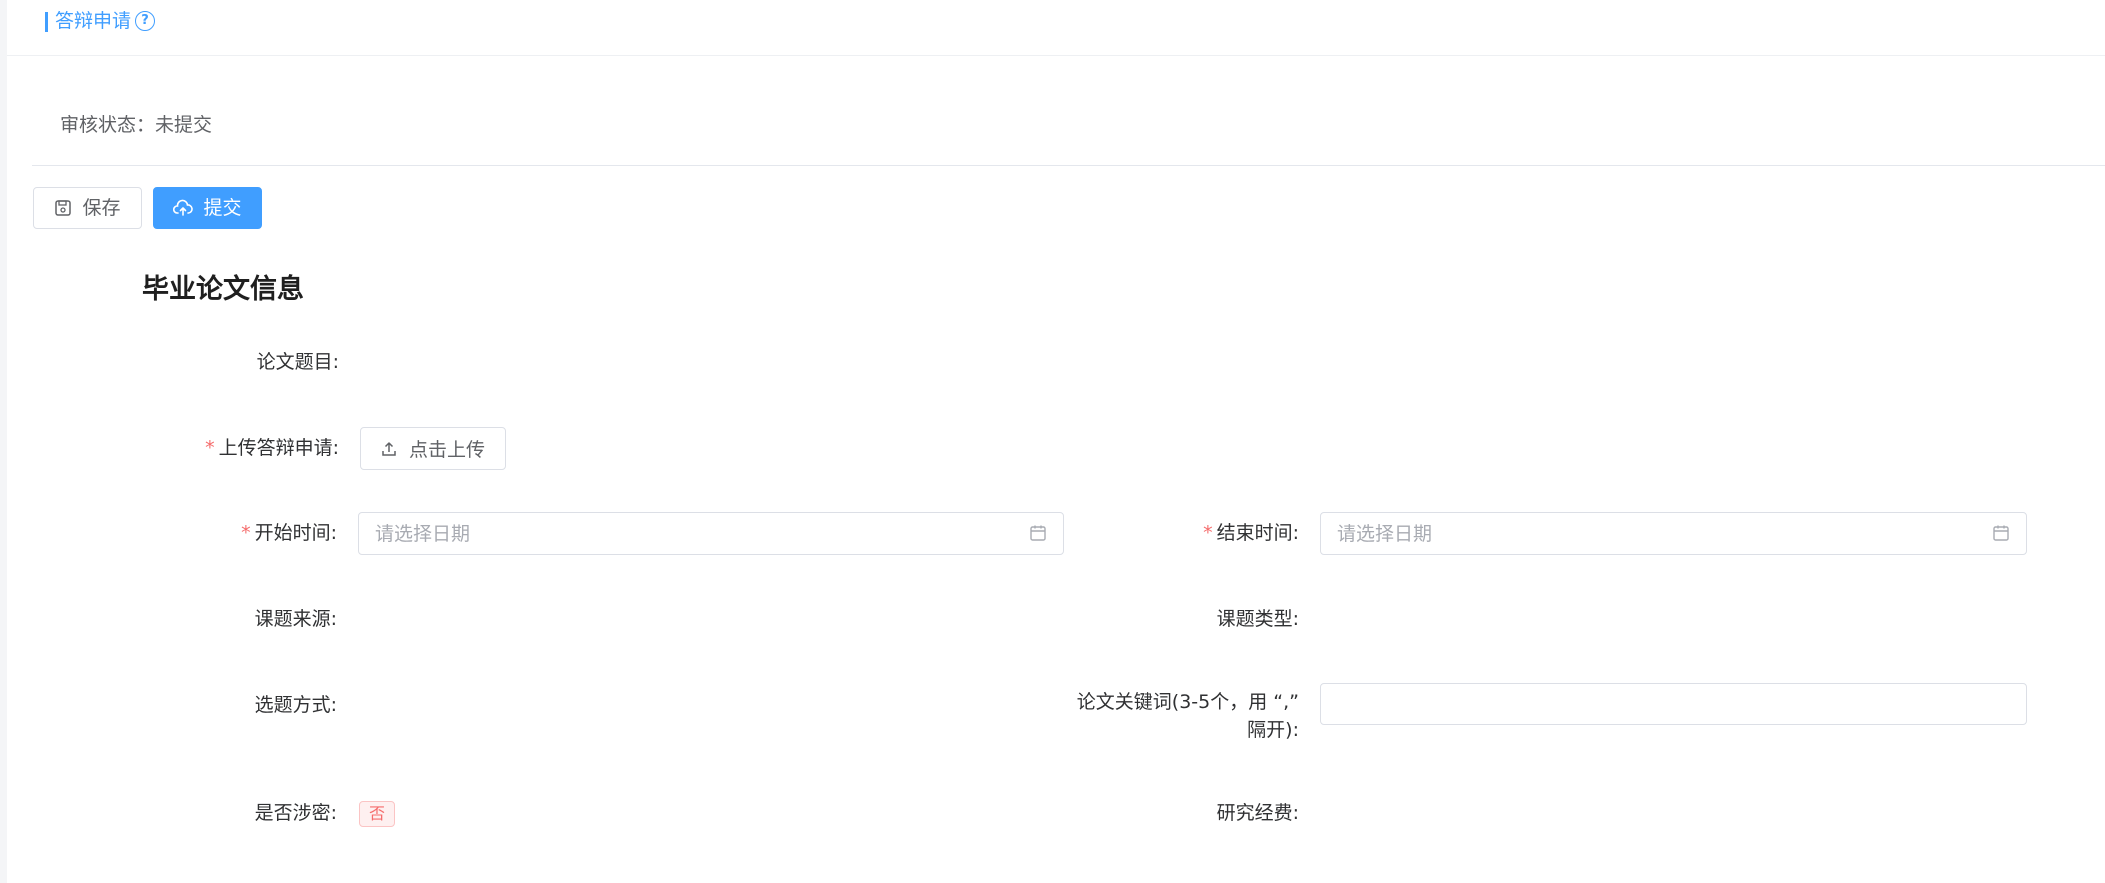 Image resolution: width=2105 pixels, height=883 pixels. What do you see at coordinates (1187, 702) in the screenshot?
I see `keywords-label-line1: 论文关键词(3-5个，用 “,”` at bounding box center [1187, 702].